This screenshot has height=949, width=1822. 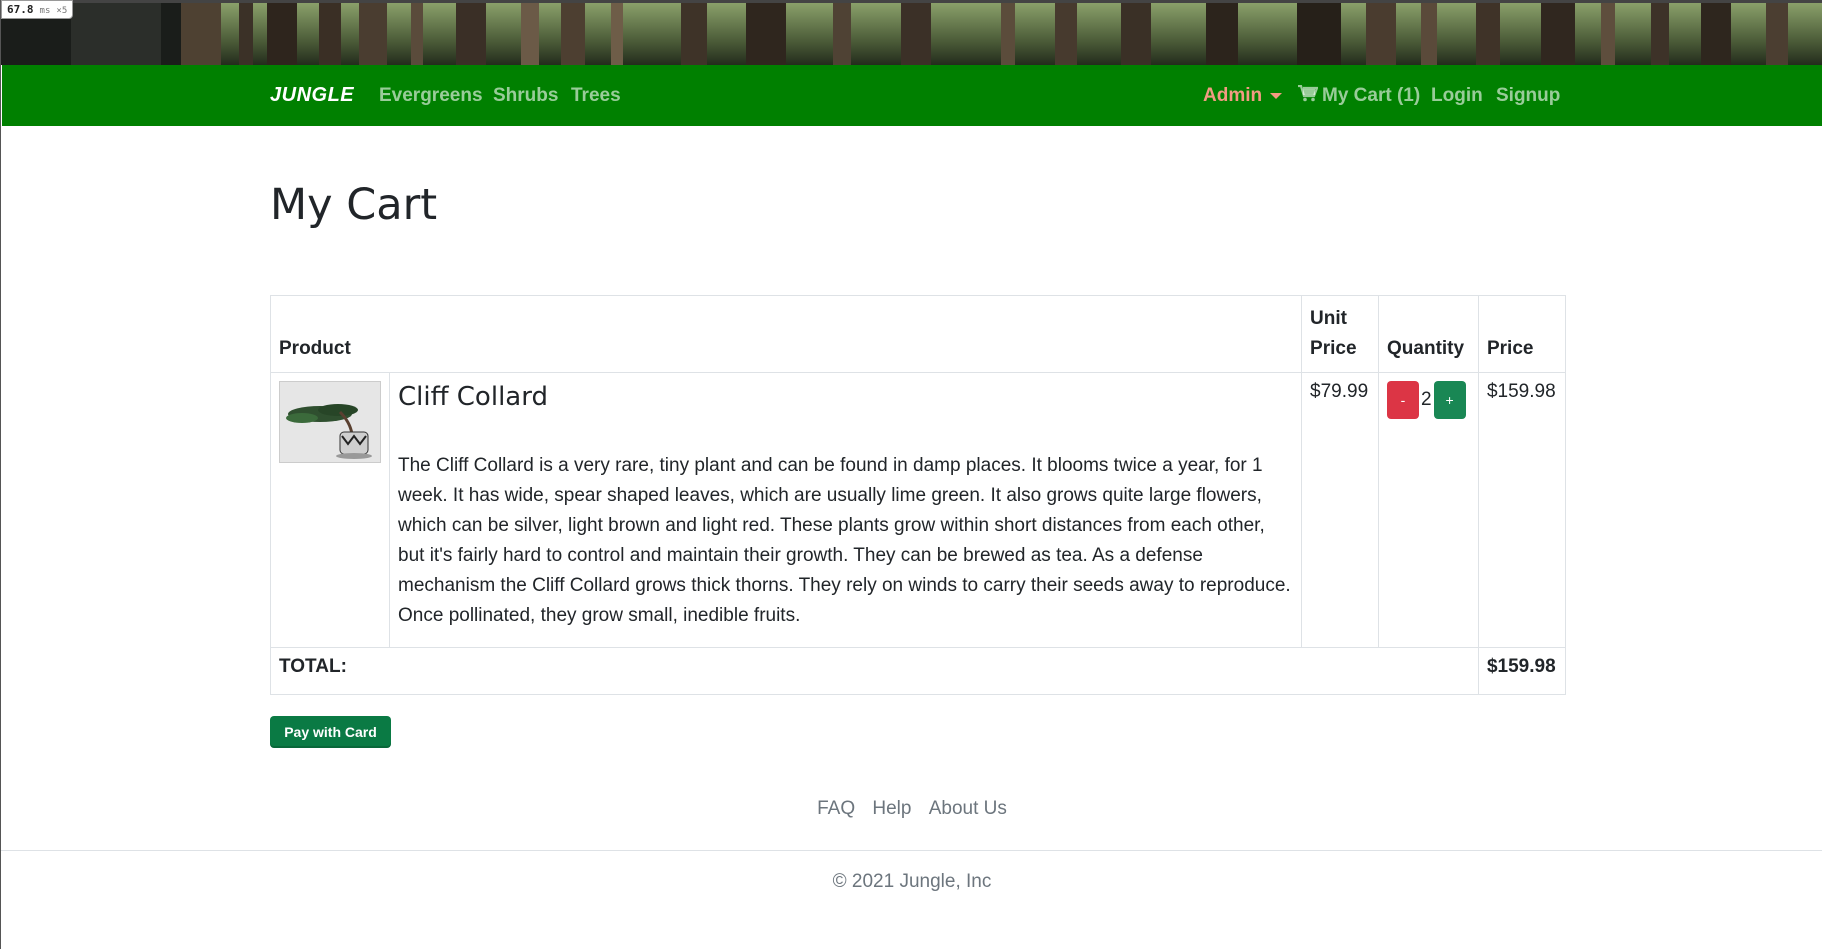 I want to click on table-header-row: Product Unit Price Quantity Price, so click(x=918, y=334).